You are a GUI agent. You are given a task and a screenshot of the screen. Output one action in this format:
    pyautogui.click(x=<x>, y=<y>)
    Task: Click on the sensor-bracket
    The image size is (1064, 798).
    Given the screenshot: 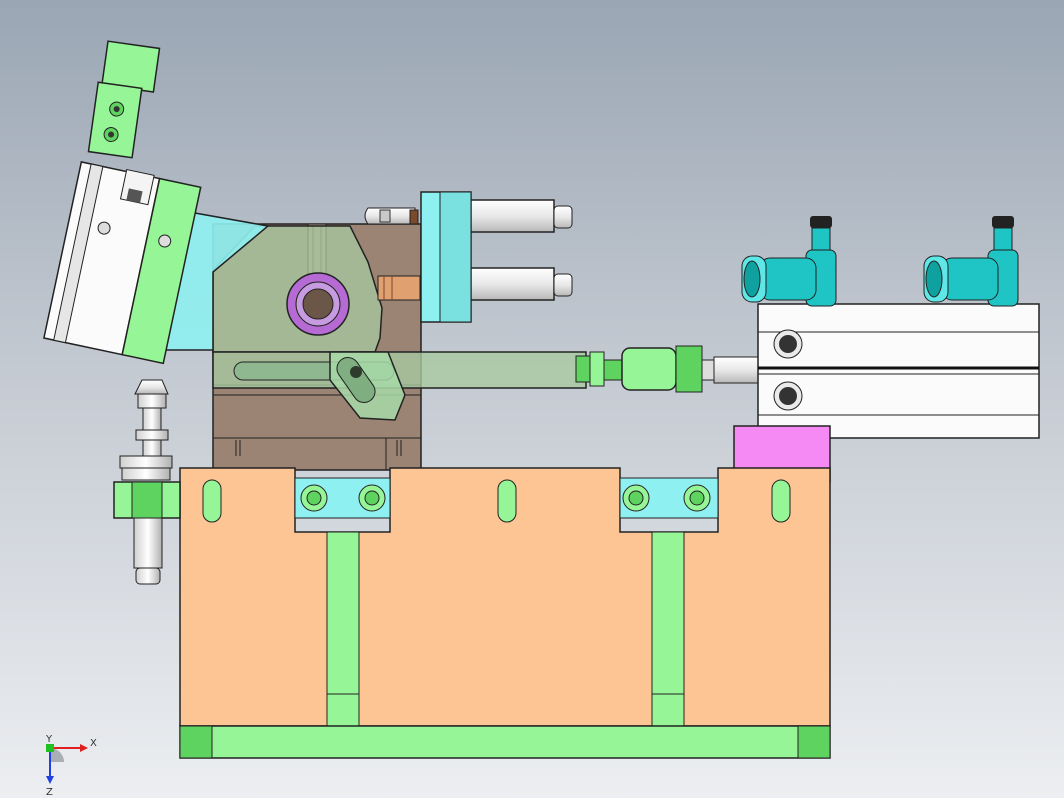 What is the action you would take?
    pyautogui.click(x=124, y=100)
    